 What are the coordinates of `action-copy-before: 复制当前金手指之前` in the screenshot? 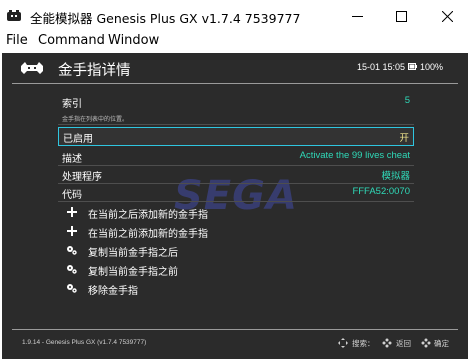 It's located at (210, 270).